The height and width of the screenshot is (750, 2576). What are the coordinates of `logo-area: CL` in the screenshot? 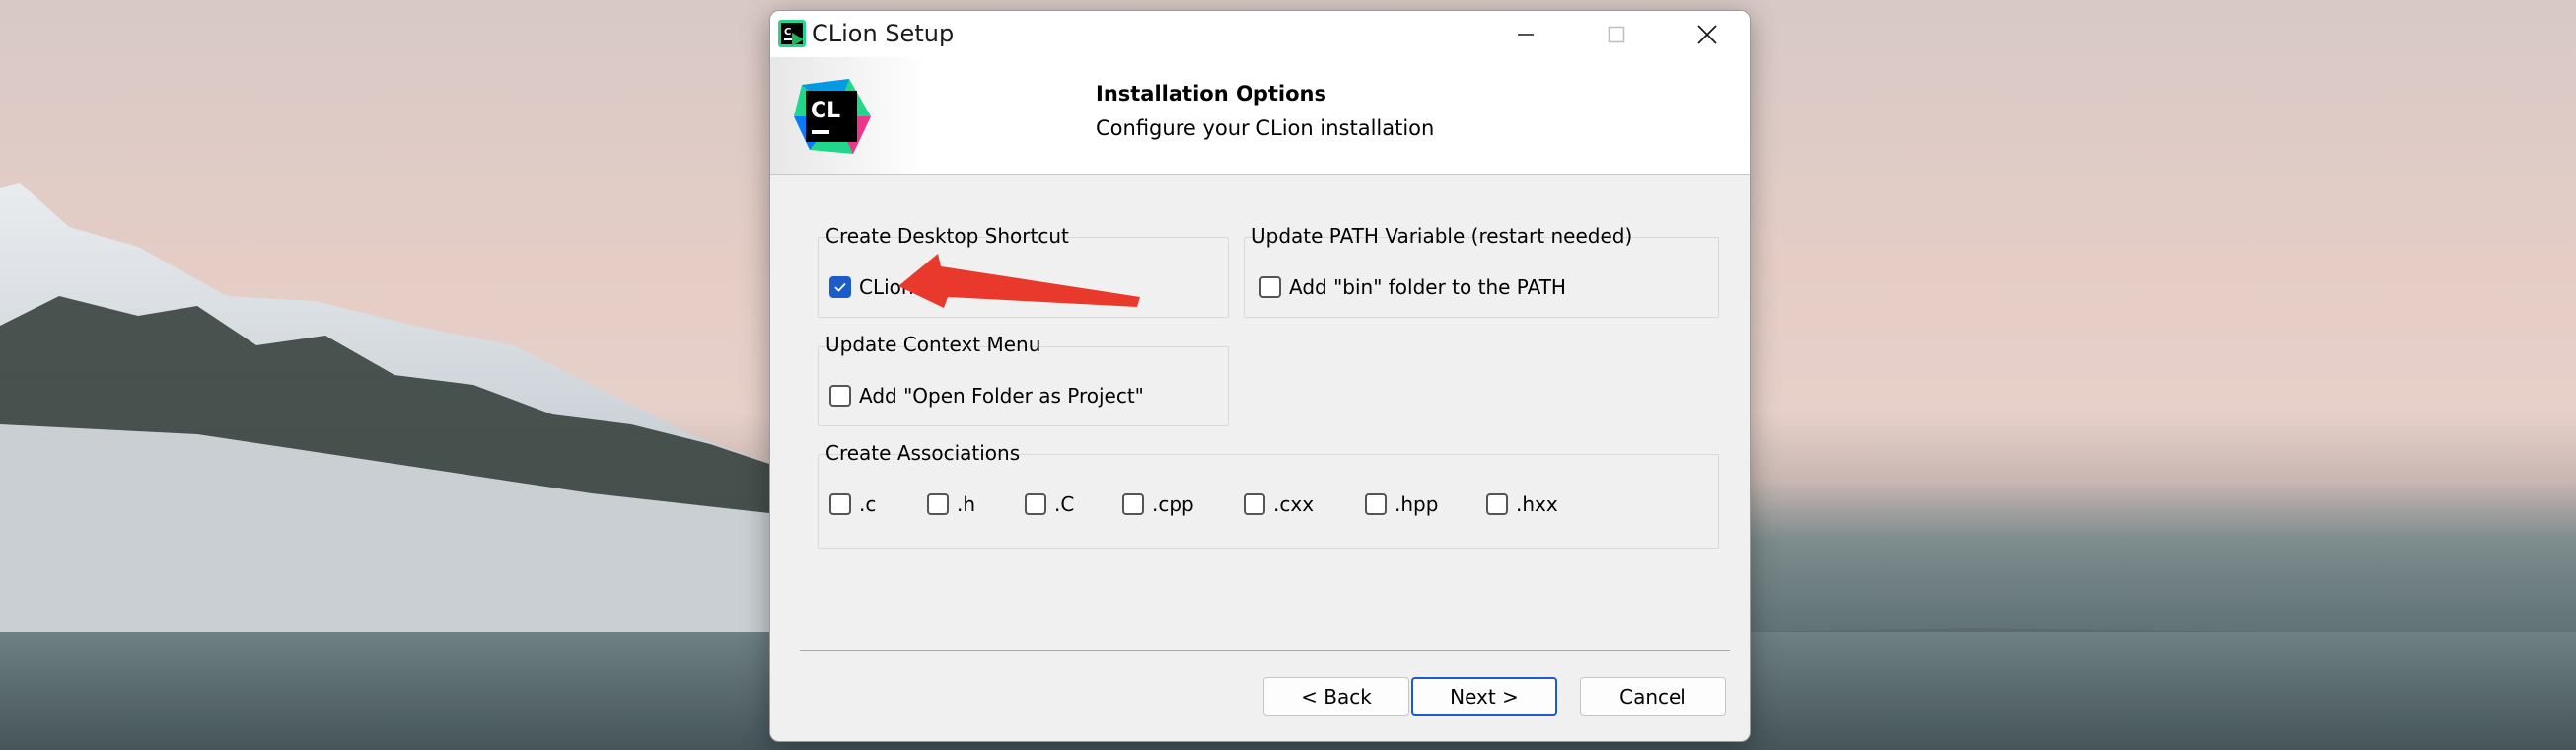 It's located at (849, 115).